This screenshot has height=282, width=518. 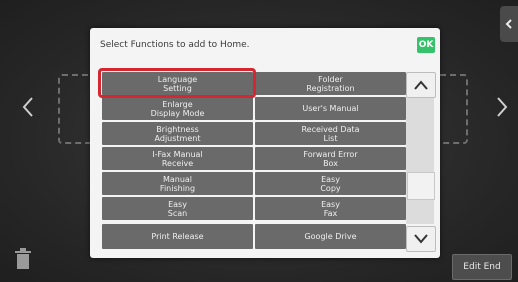 What do you see at coordinates (482, 267) in the screenshot?
I see `edit-end-button: Edit End` at bounding box center [482, 267].